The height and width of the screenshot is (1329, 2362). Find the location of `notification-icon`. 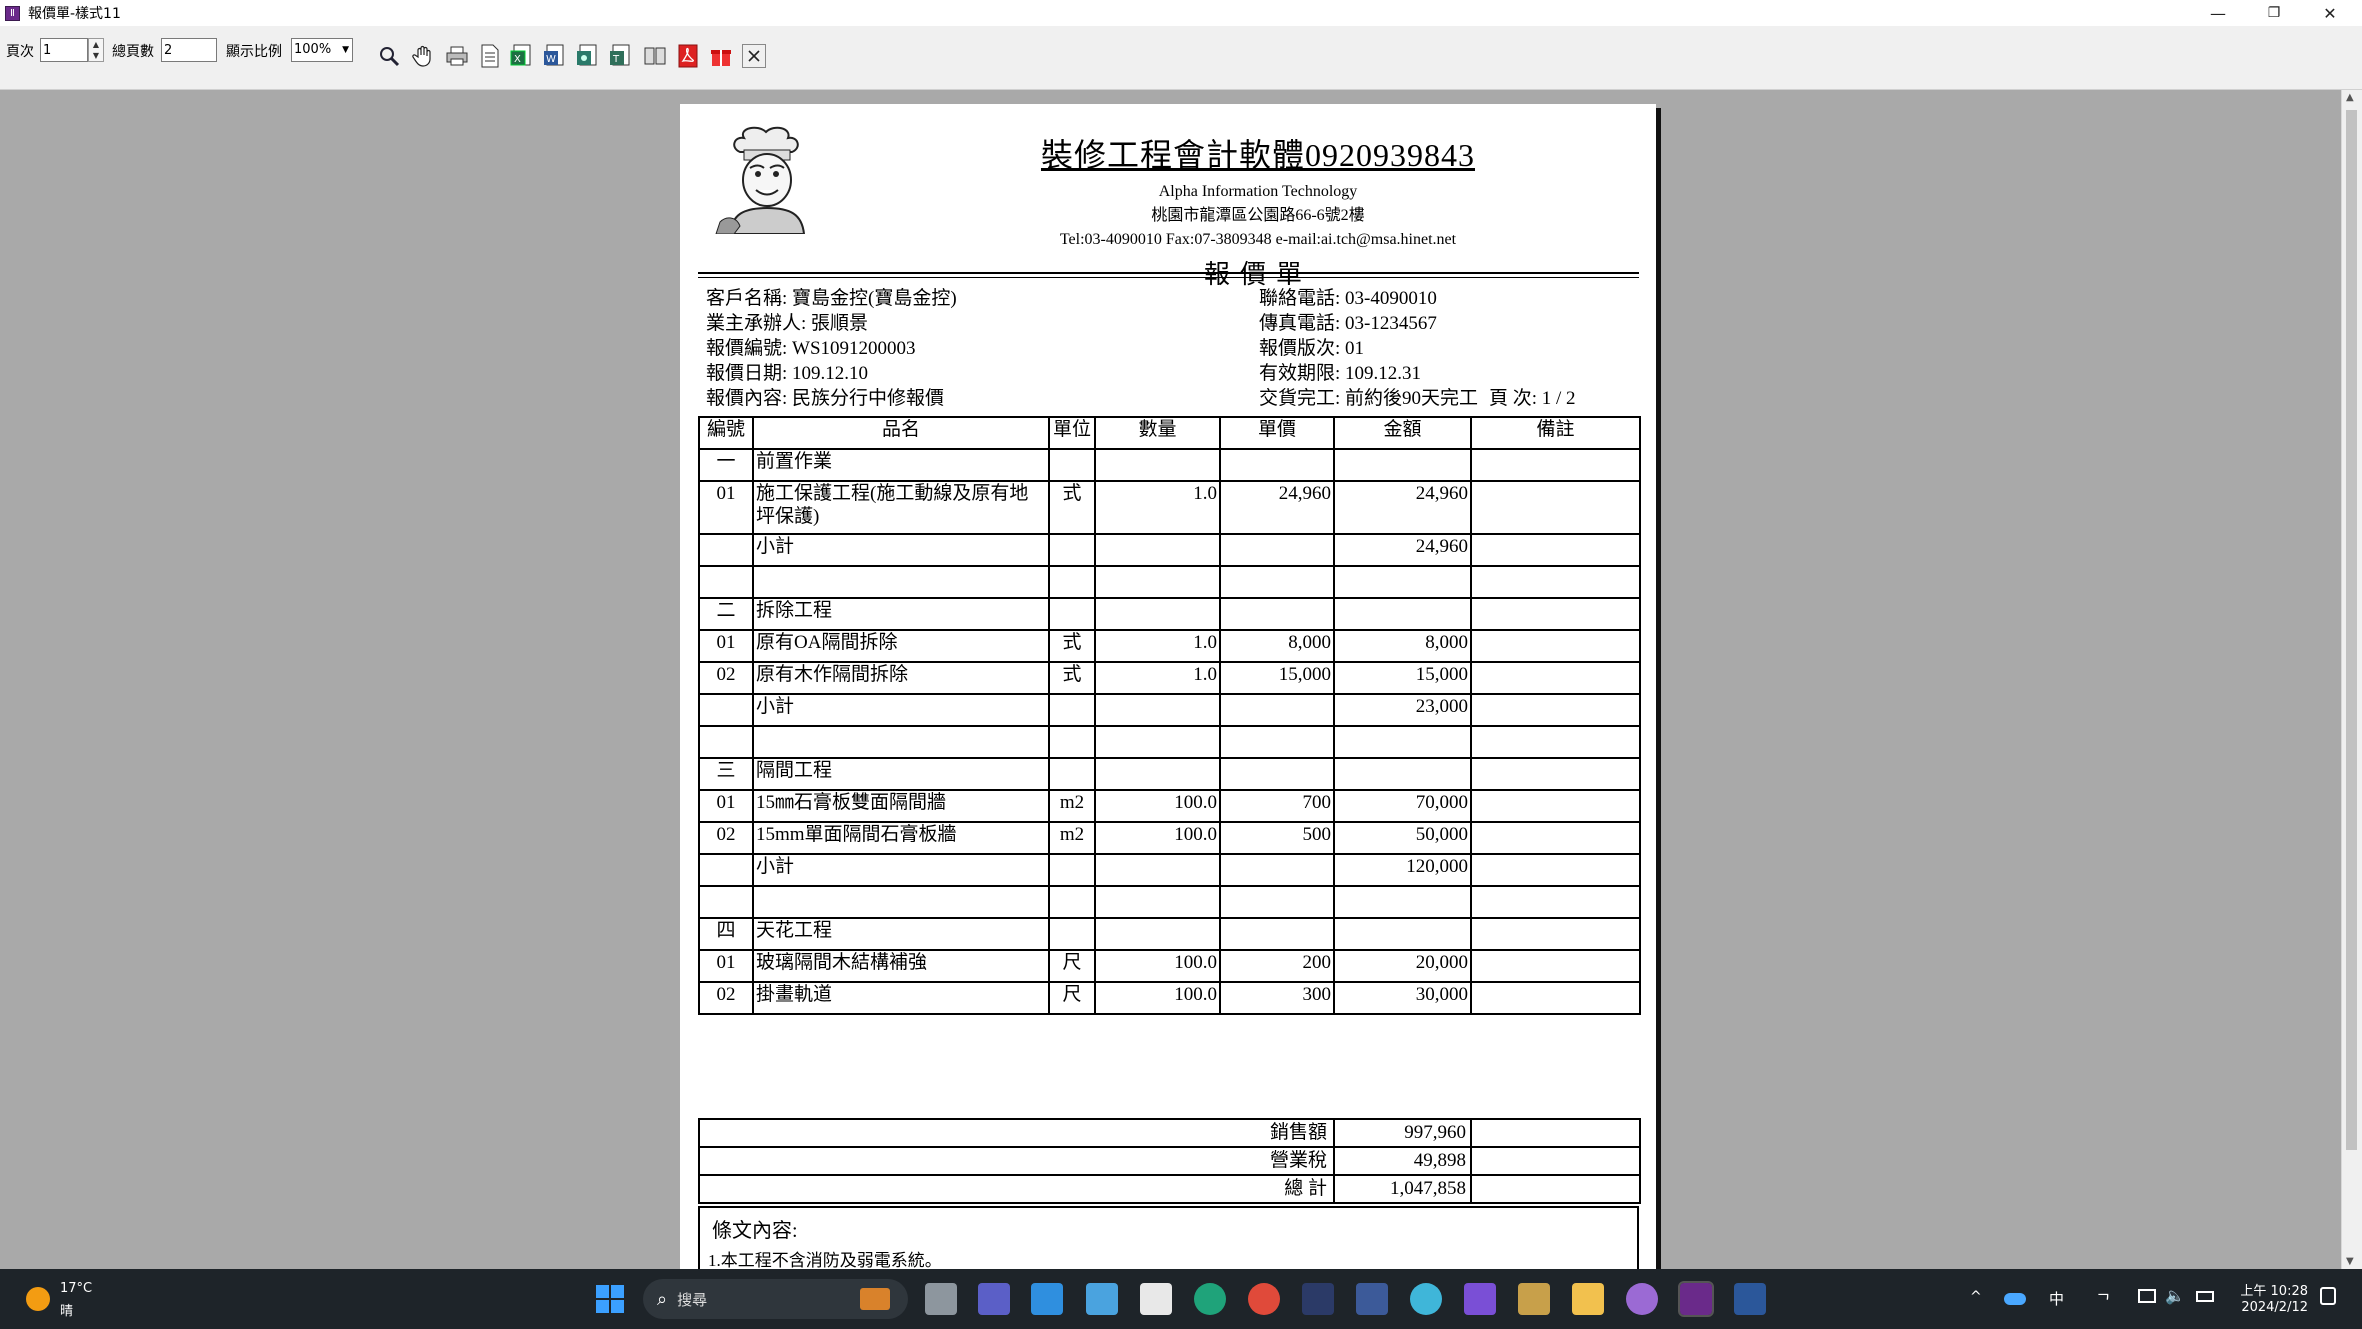

notification-icon is located at coordinates (2328, 1296).